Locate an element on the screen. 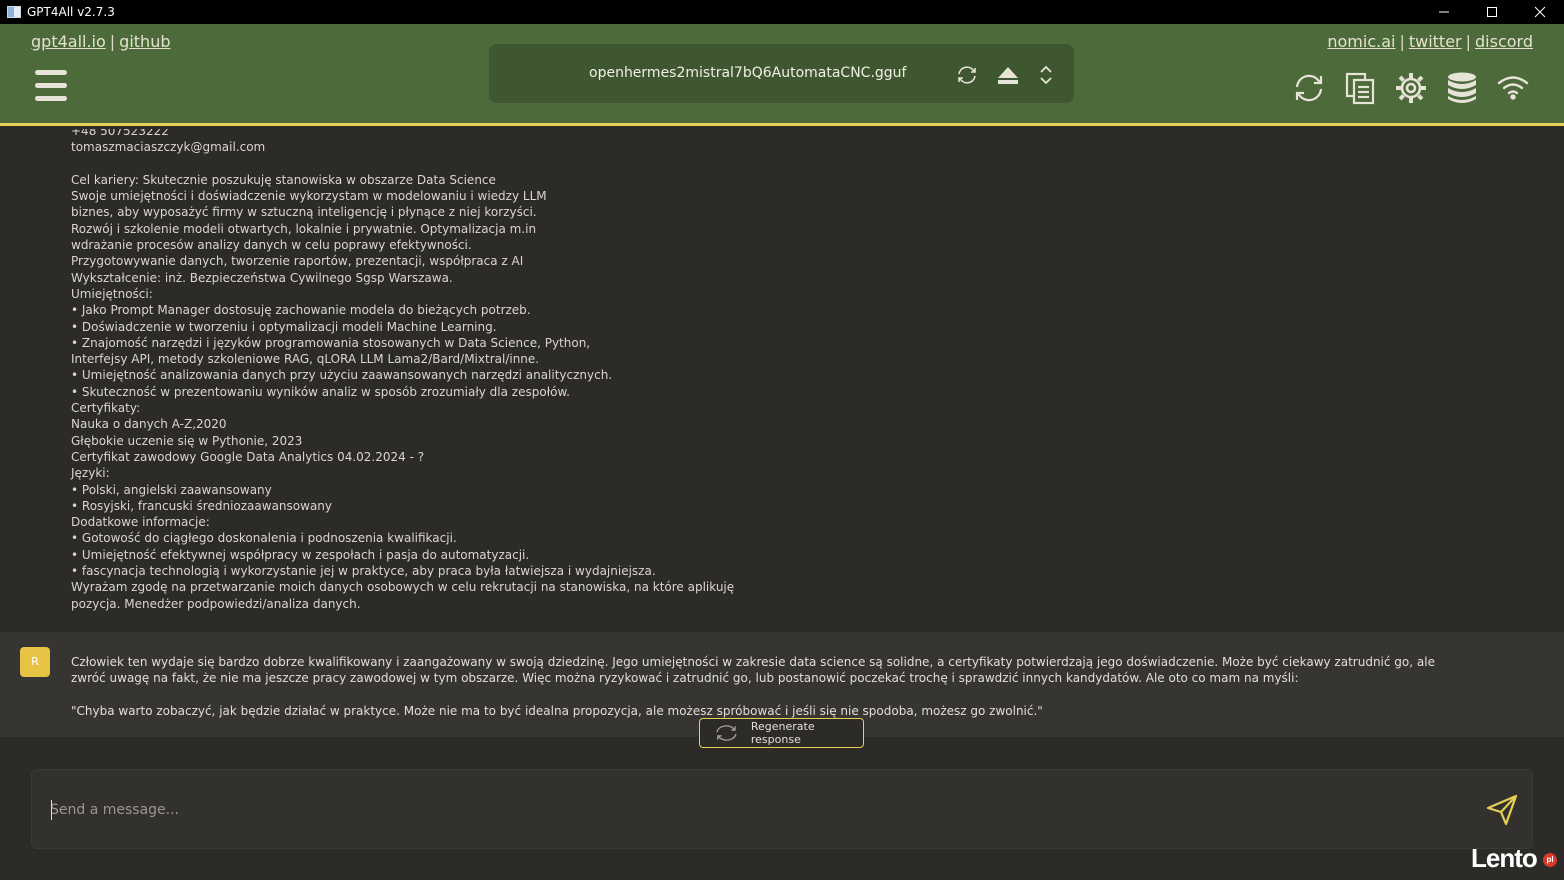  lento-watermark: Lento pl is located at coordinates (1514, 858).